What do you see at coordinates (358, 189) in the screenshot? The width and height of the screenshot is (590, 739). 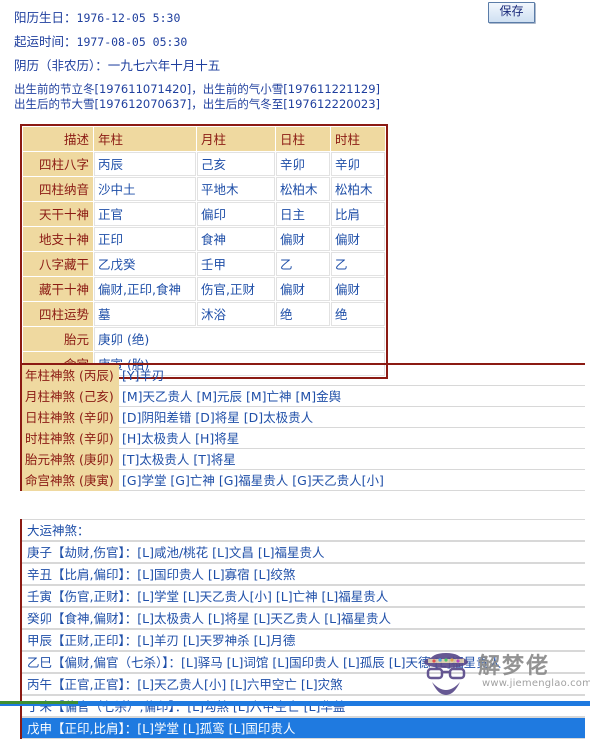 I see `cell-hour: 松柏木` at bounding box center [358, 189].